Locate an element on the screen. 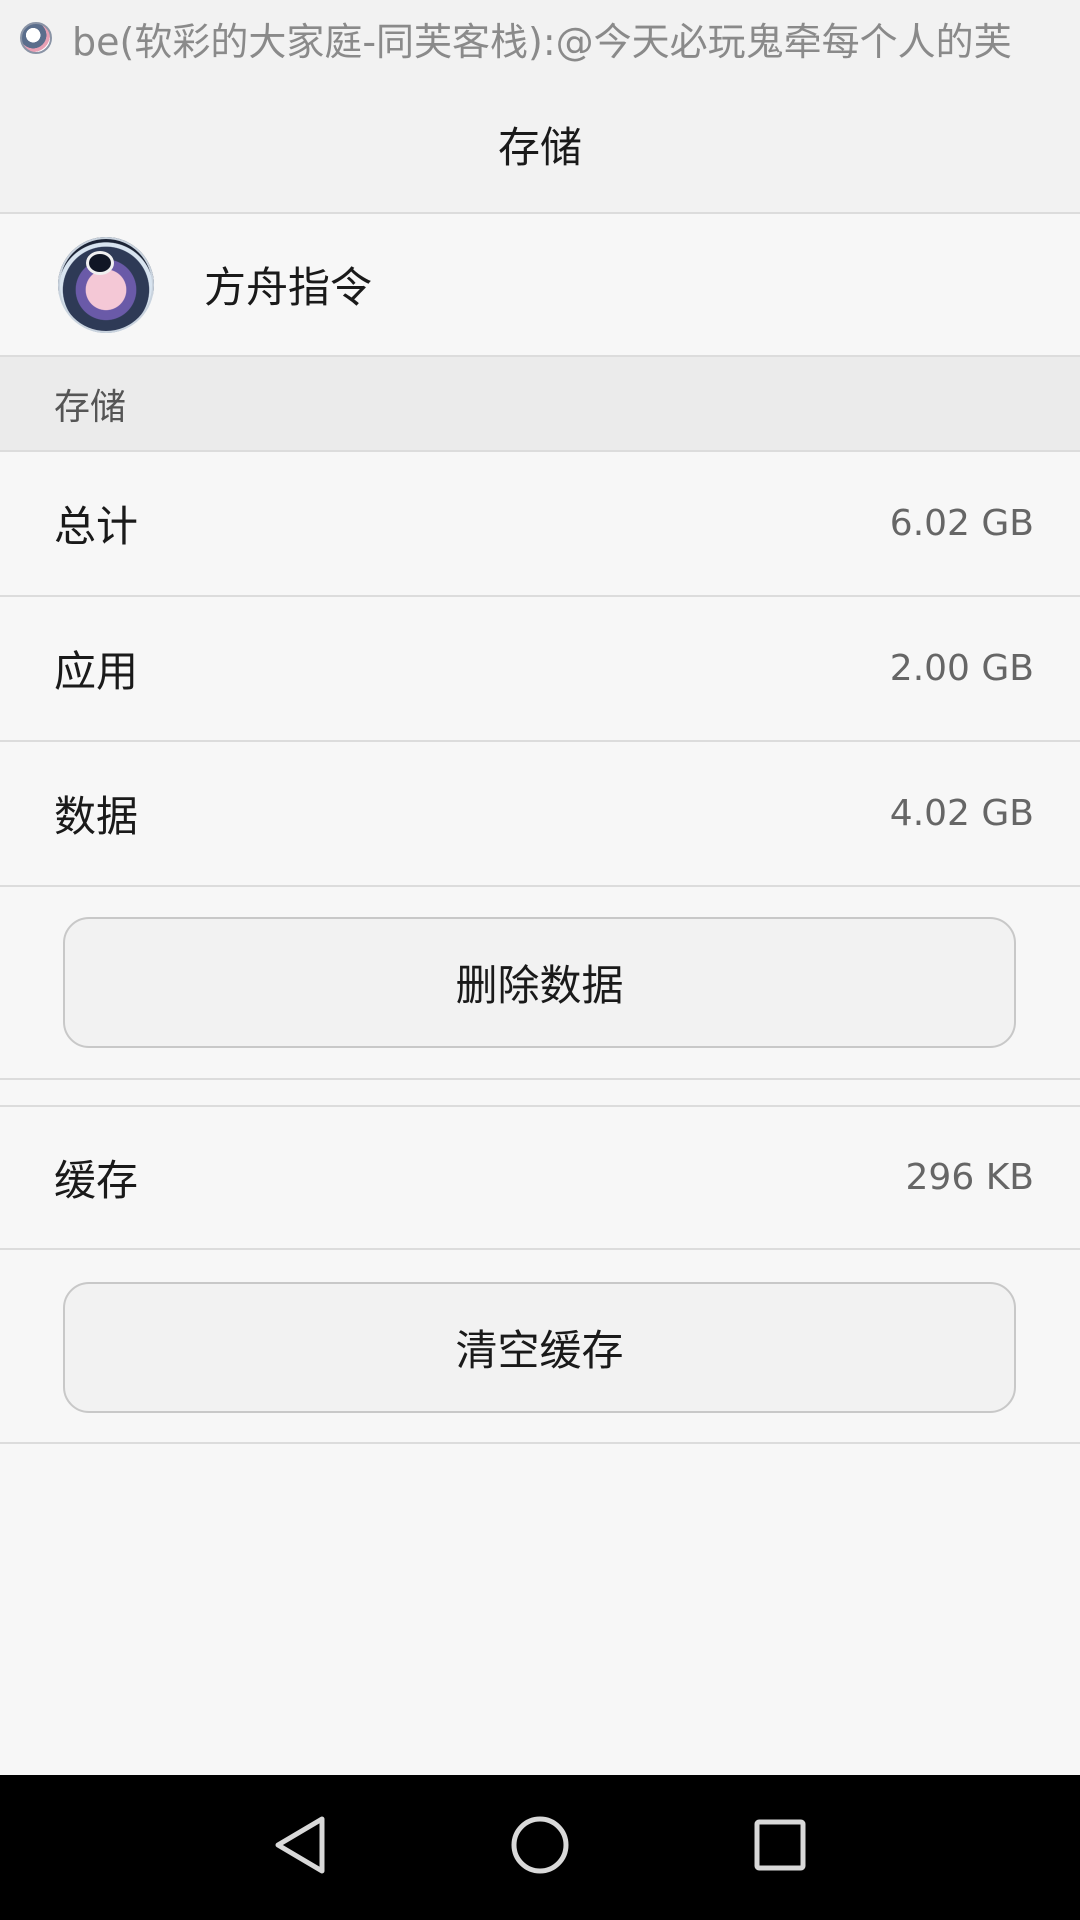 The height and width of the screenshot is (1920, 1080). clear-cache-container: 清空缓存 is located at coordinates (540, 1348).